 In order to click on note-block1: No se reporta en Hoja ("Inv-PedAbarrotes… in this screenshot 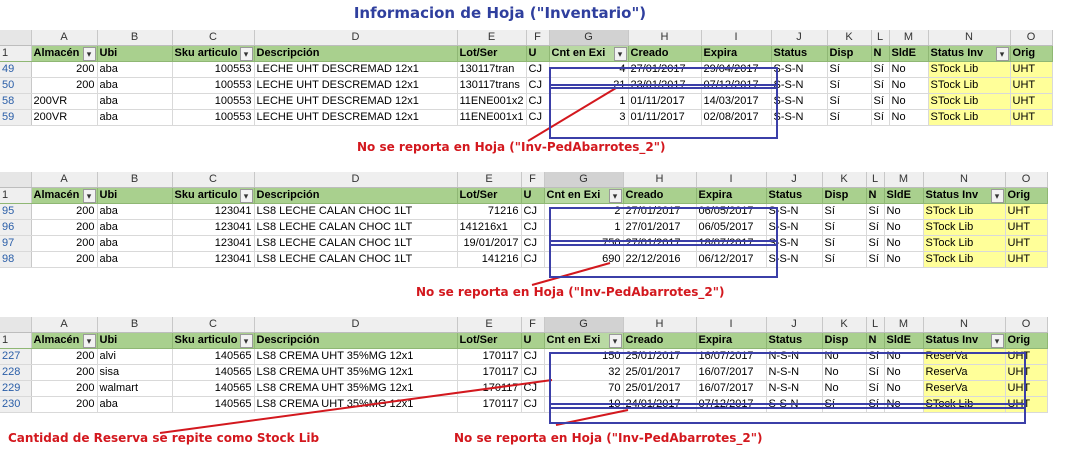, I will do `click(511, 147)`.